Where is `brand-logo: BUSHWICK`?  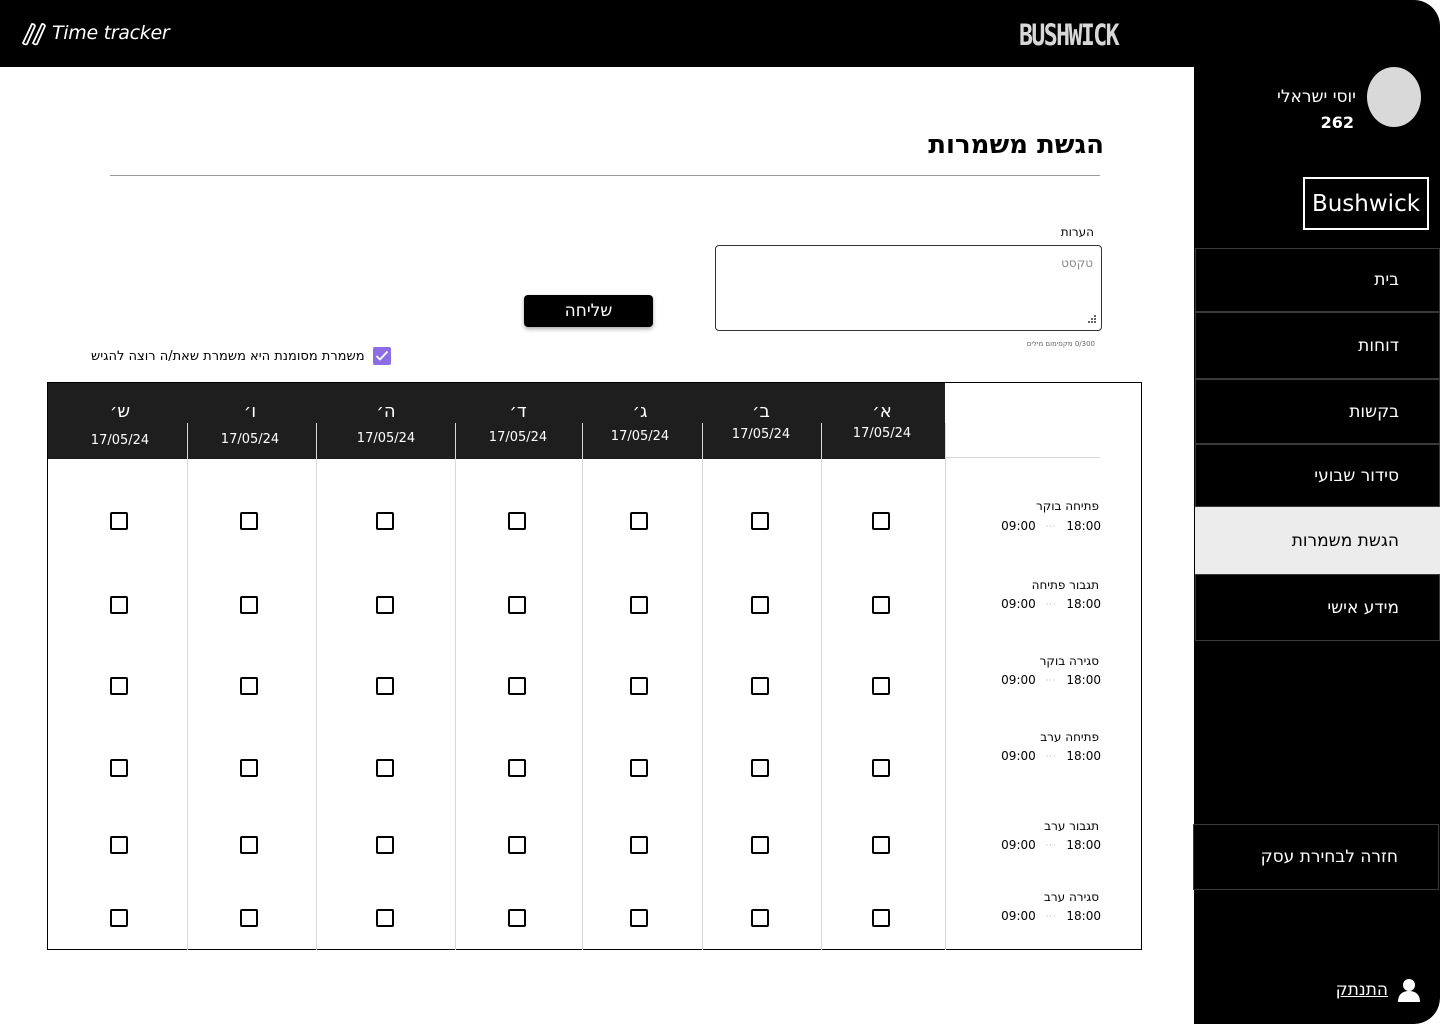
brand-logo: BUSHWICK is located at coordinates (1069, 35).